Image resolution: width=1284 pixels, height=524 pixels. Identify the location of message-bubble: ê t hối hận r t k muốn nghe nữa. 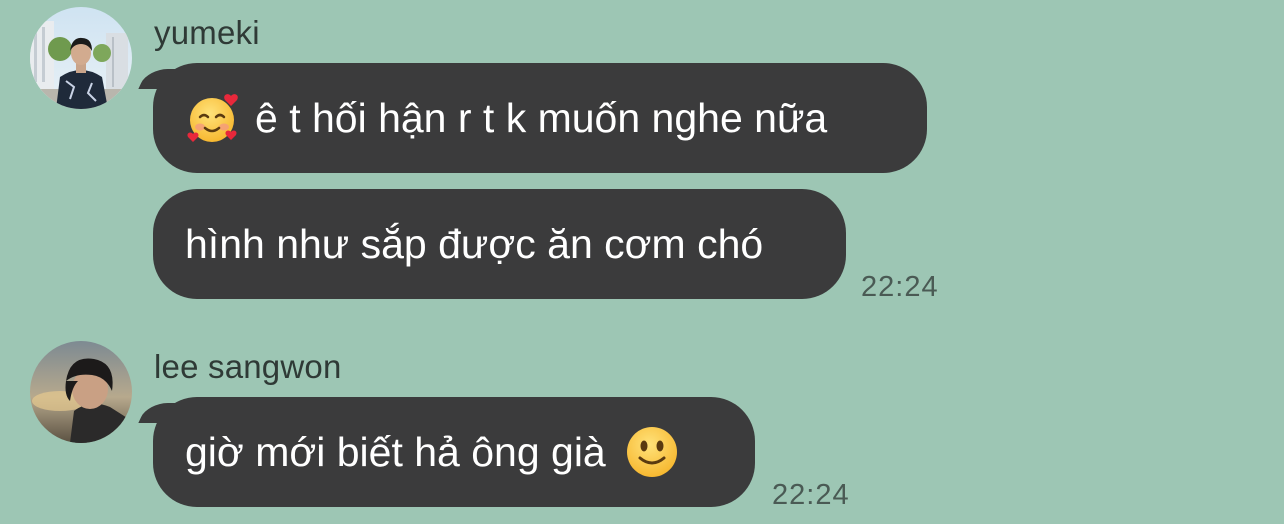
(540, 118).